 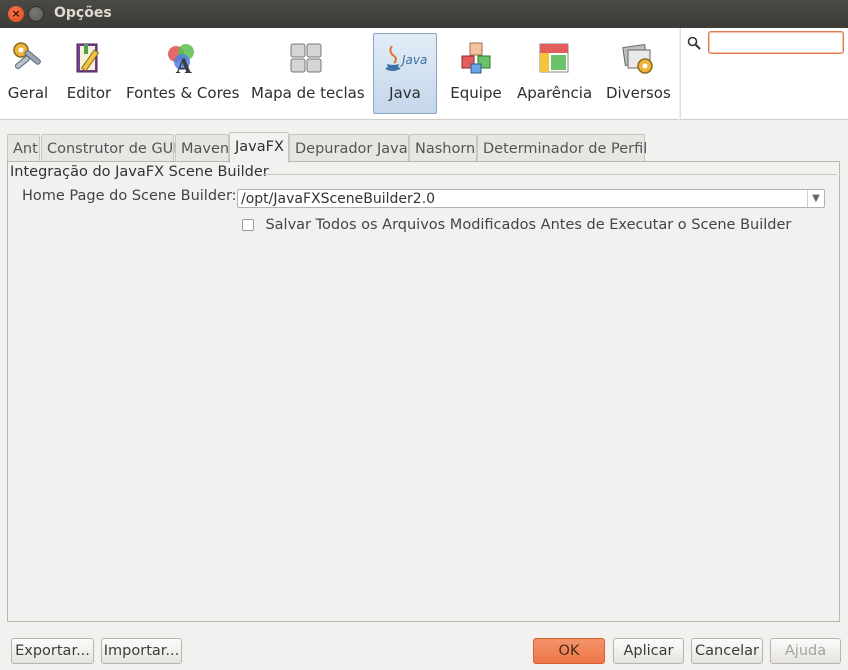 I want to click on appearance-layout-icon, so click(x=554, y=58).